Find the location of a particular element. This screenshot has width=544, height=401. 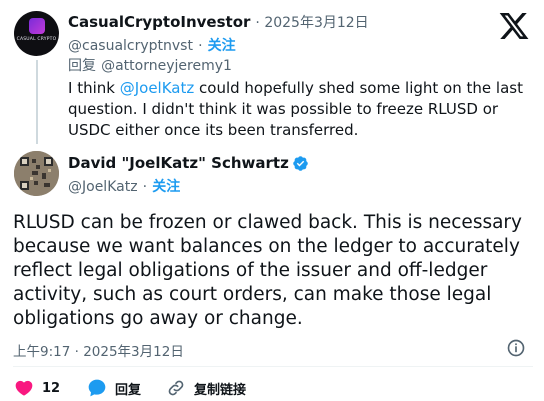

replying-to: 回复 @attorneyjeremy1 is located at coordinates (150, 65).